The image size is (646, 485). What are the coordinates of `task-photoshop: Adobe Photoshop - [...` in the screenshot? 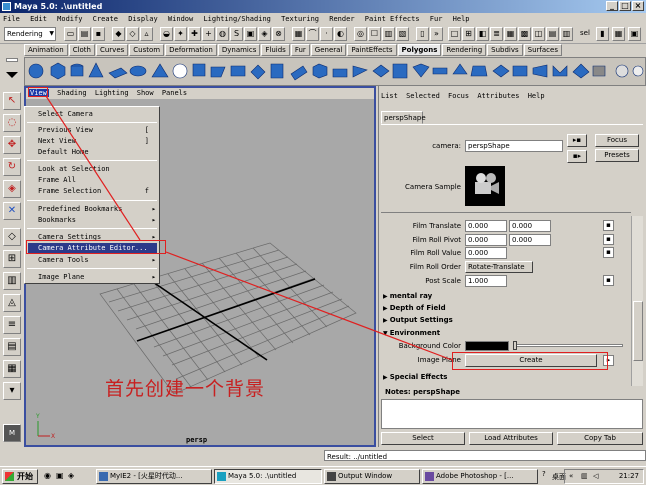 It's located at (480, 476).